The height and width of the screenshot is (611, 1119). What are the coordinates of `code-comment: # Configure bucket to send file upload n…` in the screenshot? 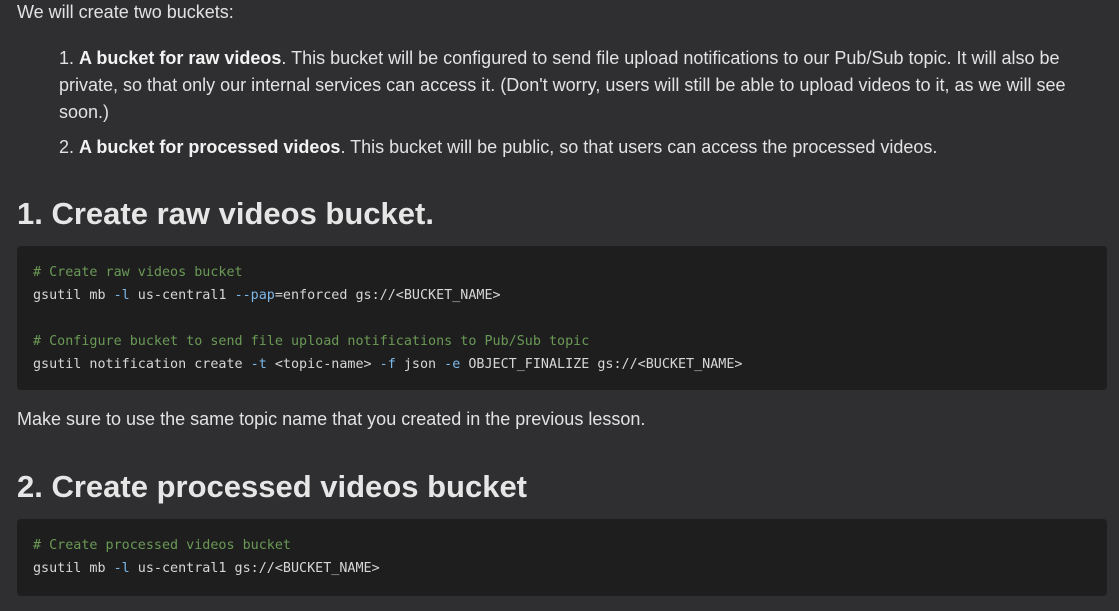 It's located at (311, 341).